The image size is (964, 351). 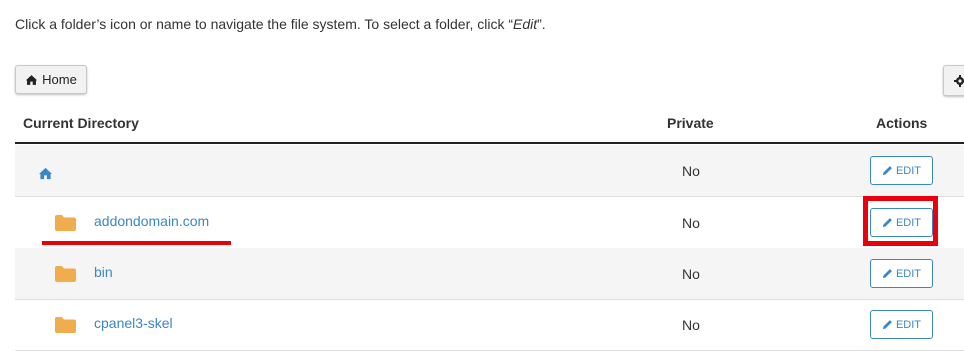 What do you see at coordinates (525, 24) in the screenshot?
I see `instructions-edit-word: Edit` at bounding box center [525, 24].